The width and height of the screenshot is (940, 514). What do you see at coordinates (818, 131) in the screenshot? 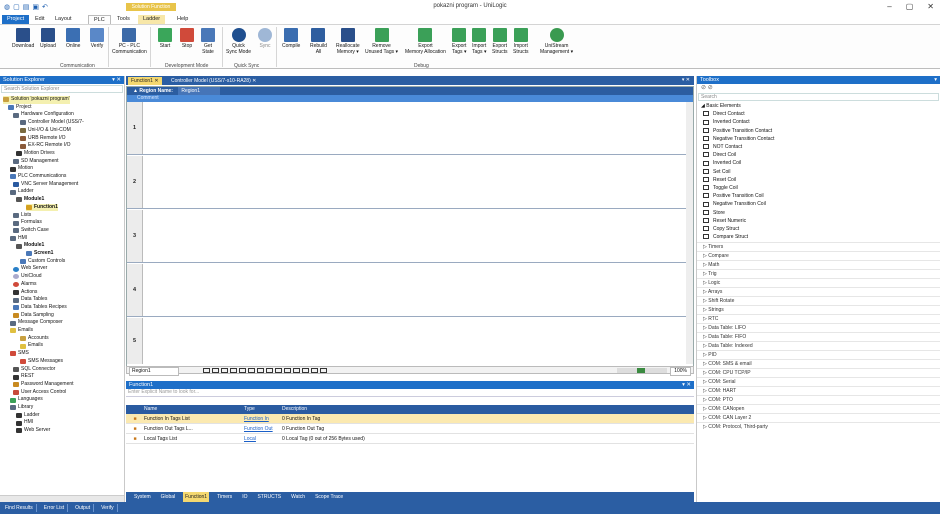
I see `toolbox-item: Positive Transition Contact` at bounding box center [818, 131].